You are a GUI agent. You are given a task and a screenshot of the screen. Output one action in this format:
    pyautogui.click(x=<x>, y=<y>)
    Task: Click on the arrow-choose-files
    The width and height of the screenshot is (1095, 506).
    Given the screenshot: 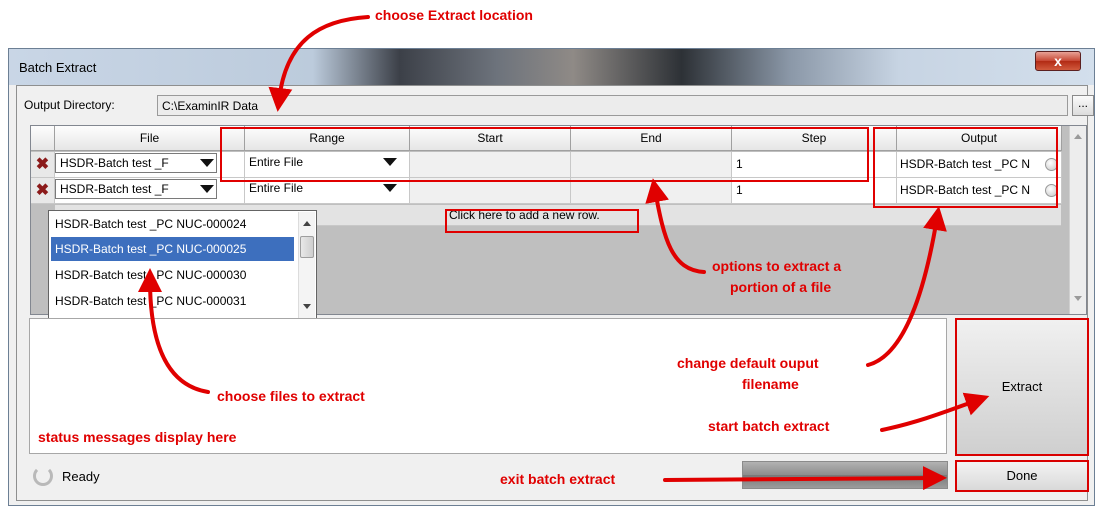 What is the action you would take?
    pyautogui.click(x=174, y=331)
    